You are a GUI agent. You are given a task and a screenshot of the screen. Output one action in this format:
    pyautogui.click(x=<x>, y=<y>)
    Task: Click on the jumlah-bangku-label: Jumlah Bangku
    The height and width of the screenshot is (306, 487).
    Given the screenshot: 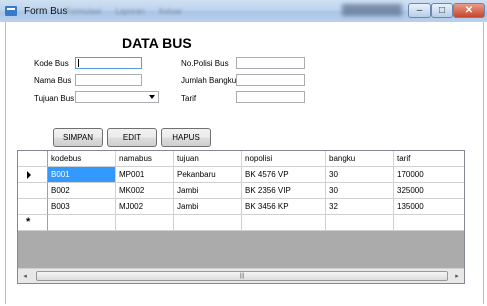 What is the action you would take?
    pyautogui.click(x=209, y=80)
    